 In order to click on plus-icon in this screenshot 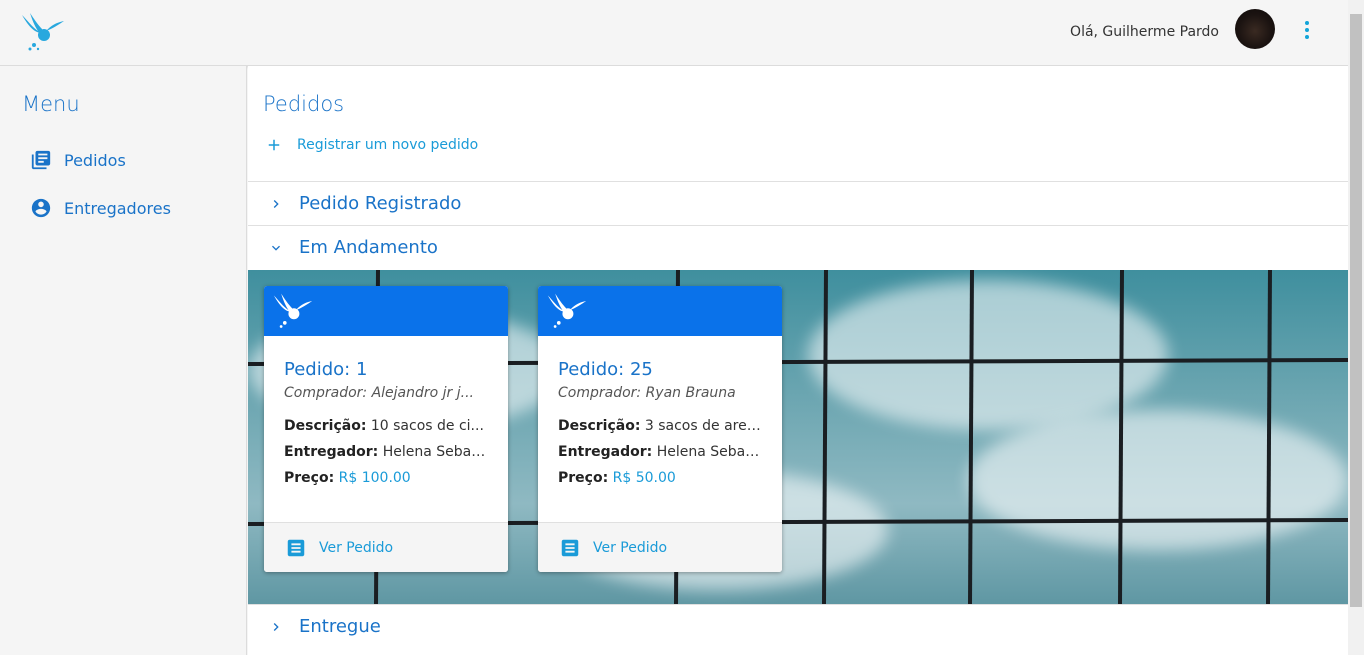, I will do `click(274, 145)`.